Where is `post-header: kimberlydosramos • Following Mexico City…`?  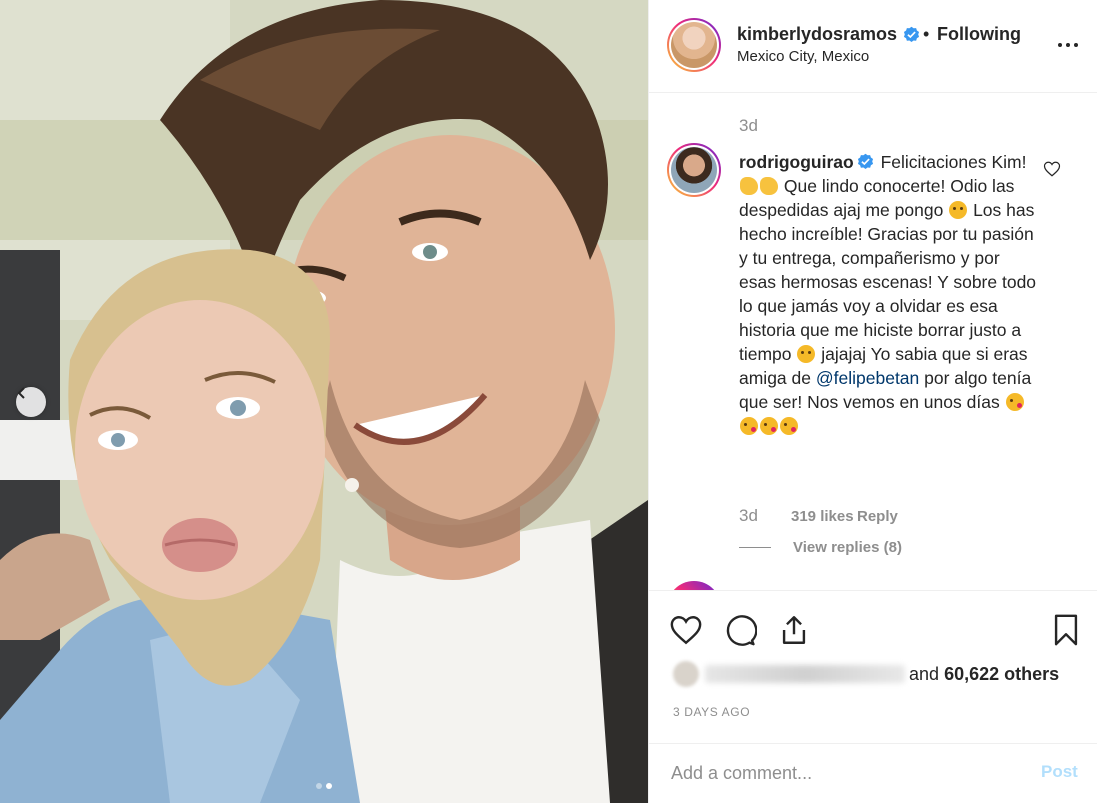 post-header: kimberlydosramos • Following Mexico City… is located at coordinates (873, 46).